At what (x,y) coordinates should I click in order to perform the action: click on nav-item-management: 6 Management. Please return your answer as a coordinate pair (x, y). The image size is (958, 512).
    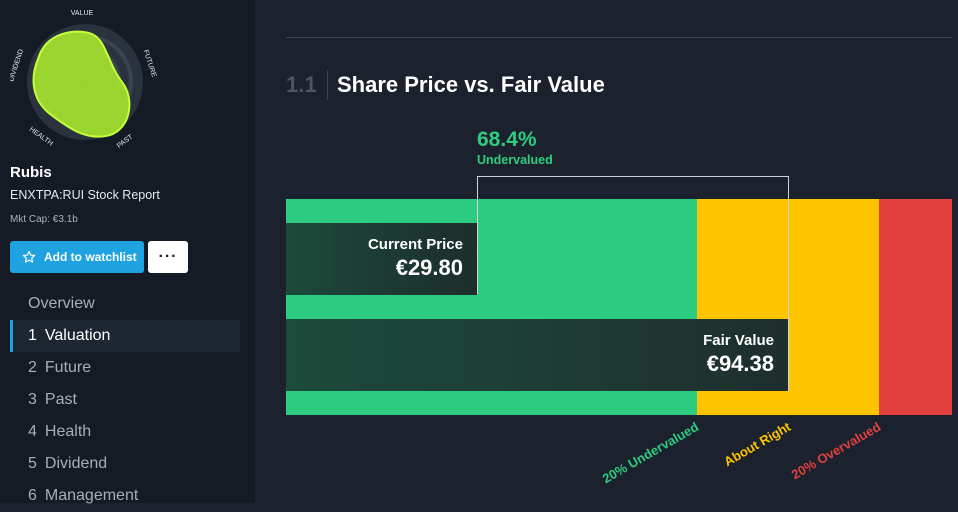
    Looking at the image, I should click on (125, 496).